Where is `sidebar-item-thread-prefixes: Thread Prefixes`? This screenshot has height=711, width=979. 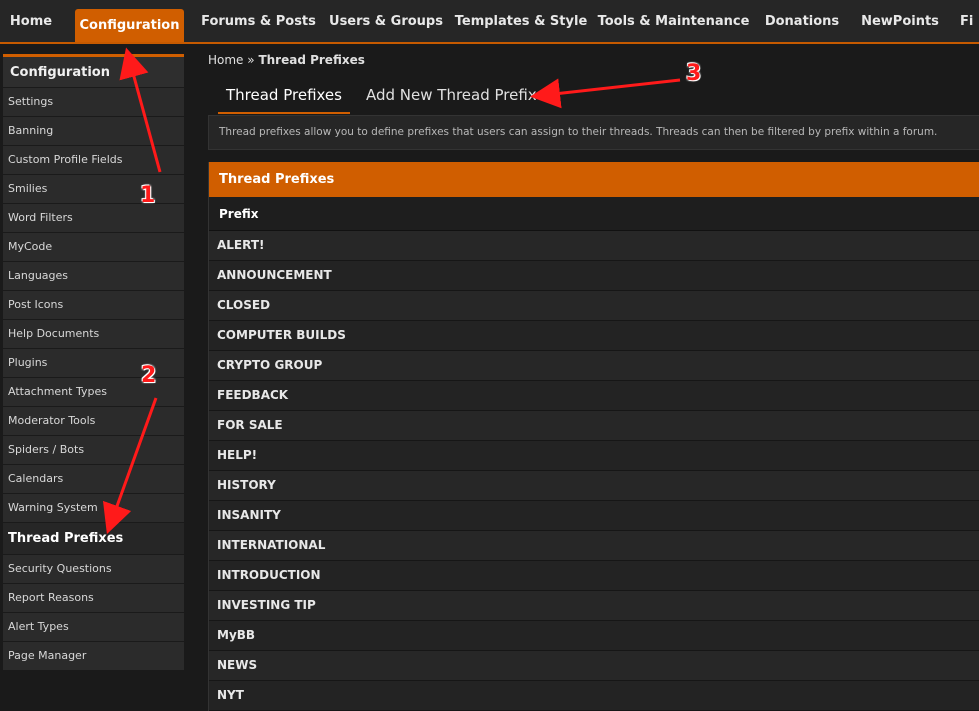 sidebar-item-thread-prefixes: Thread Prefixes is located at coordinates (93, 539).